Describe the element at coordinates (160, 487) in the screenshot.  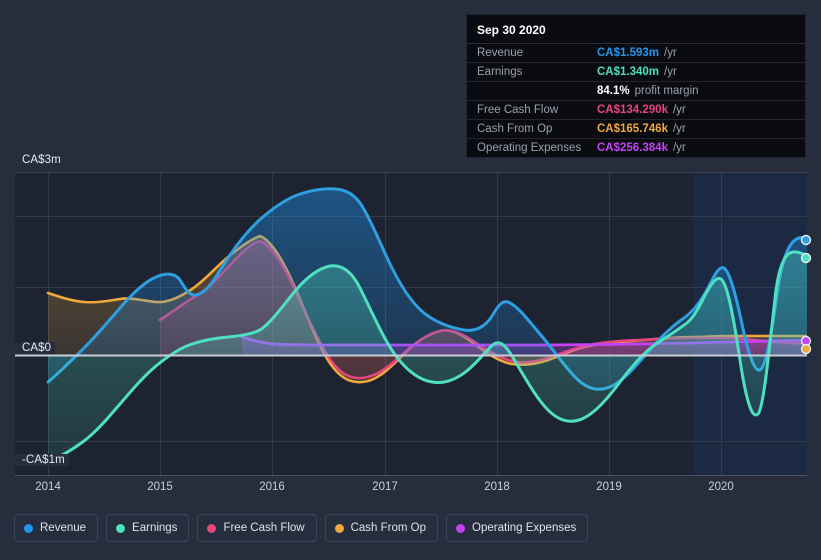
I see `x-tick-label-2015: 2015` at that location.